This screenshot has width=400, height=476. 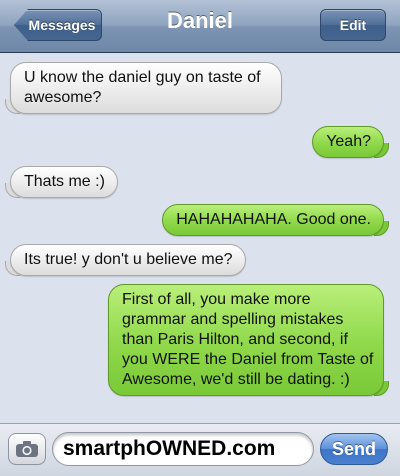 I want to click on compose-bar: smartphOWNED.com Send, so click(x=200, y=449).